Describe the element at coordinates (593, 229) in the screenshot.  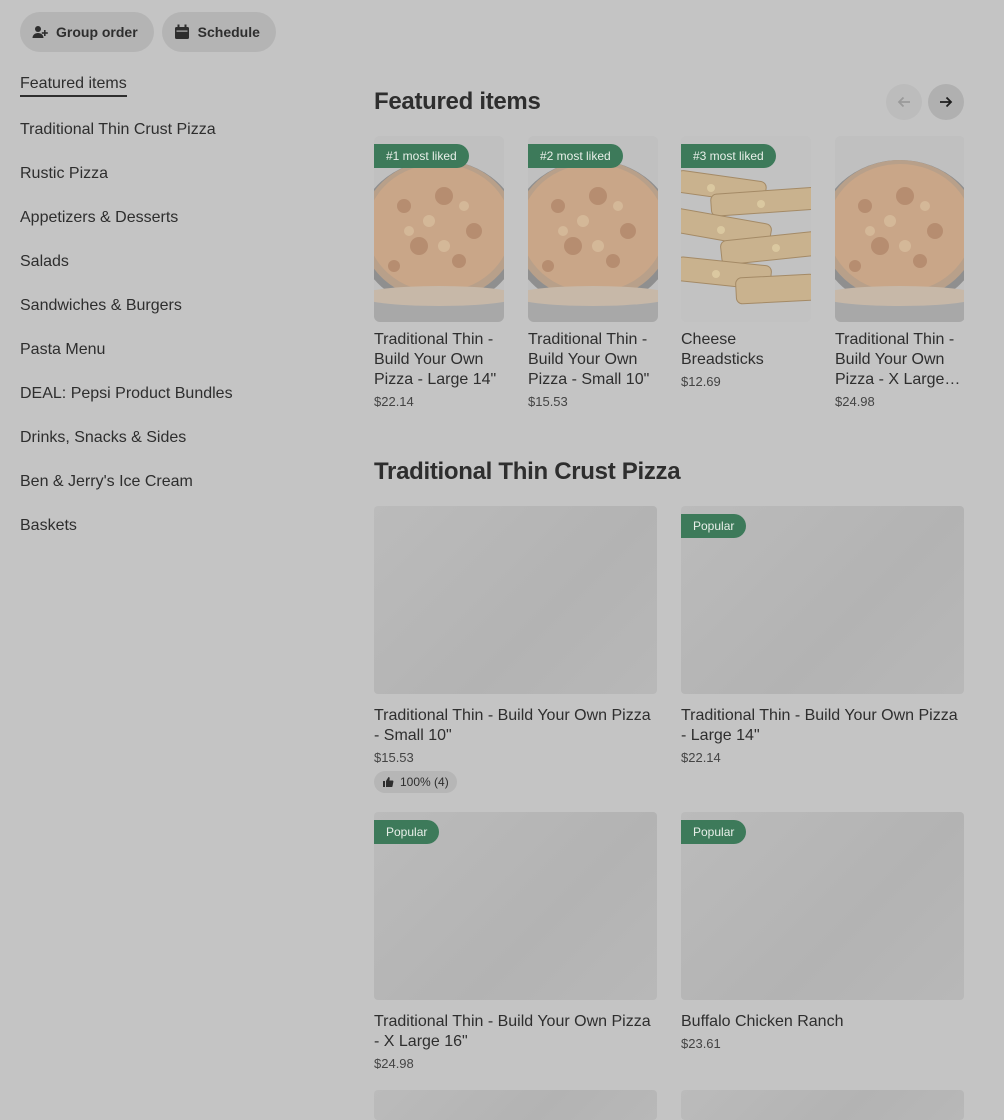
I see `pizza-image: #2 most liked` at that location.